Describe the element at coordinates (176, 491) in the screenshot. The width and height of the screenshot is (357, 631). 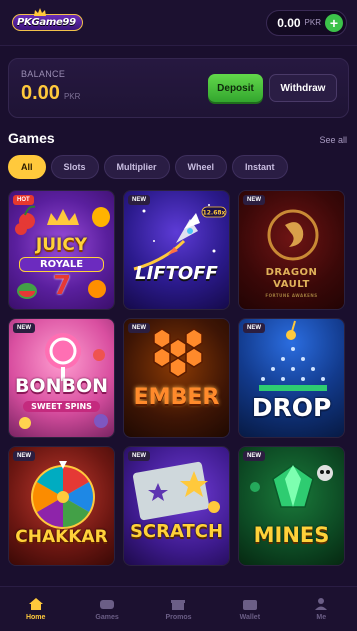
I see `scratch-card-icon` at that location.